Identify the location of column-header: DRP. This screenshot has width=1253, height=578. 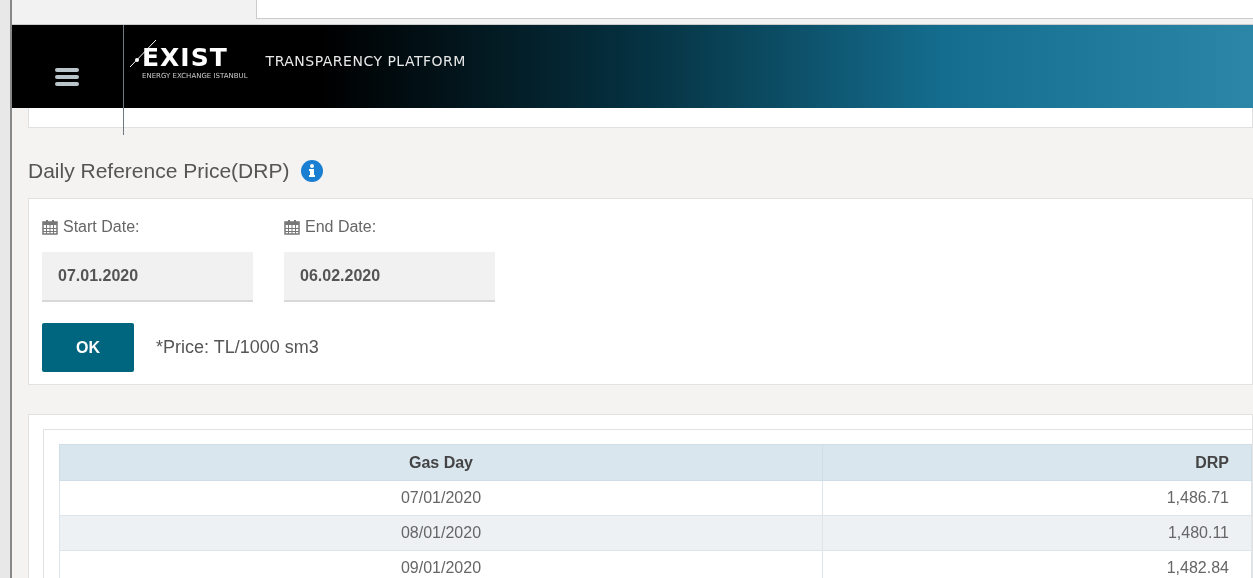
(1037, 462).